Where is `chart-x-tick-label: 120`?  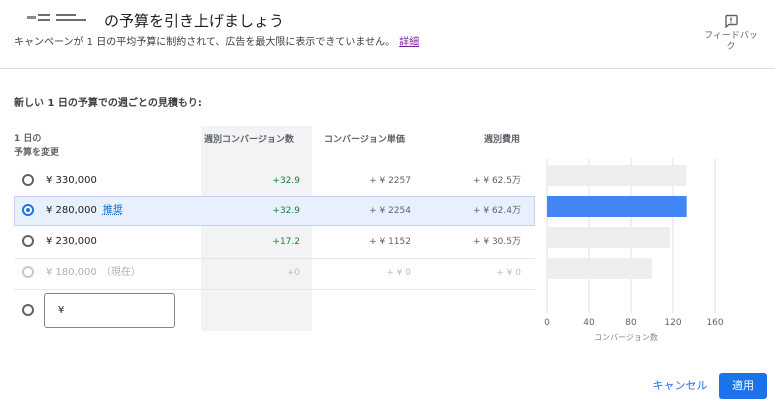
chart-x-tick-label: 120 is located at coordinates (672, 323).